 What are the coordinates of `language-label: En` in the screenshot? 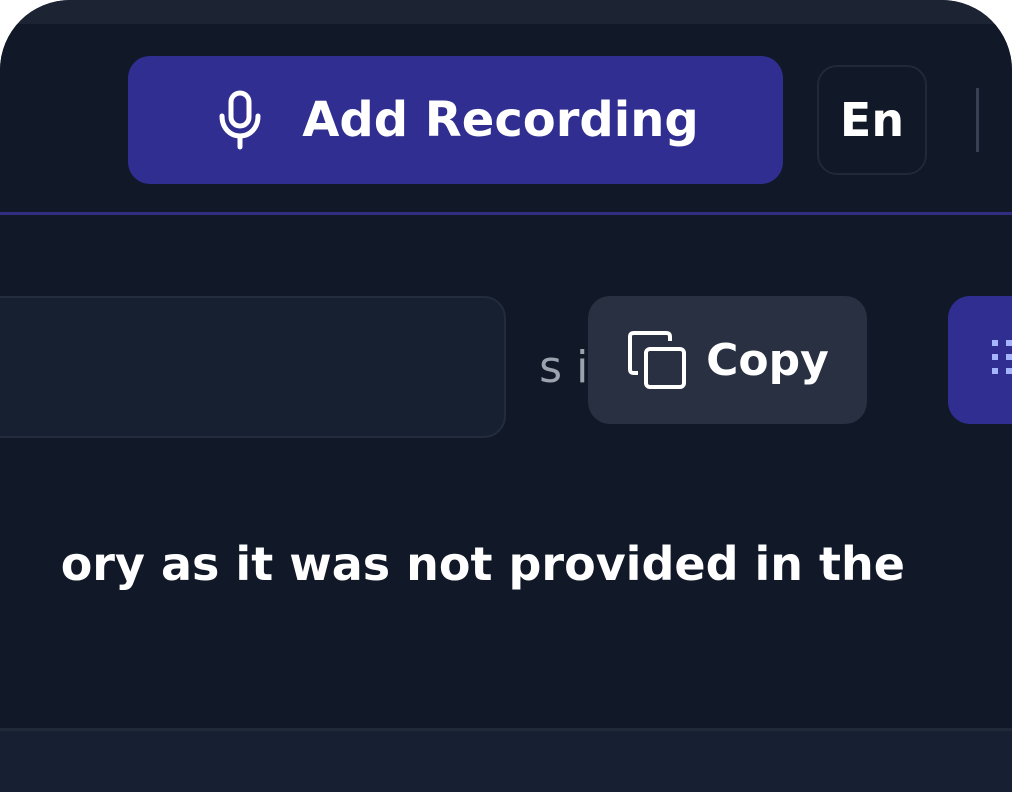 It's located at (872, 120).